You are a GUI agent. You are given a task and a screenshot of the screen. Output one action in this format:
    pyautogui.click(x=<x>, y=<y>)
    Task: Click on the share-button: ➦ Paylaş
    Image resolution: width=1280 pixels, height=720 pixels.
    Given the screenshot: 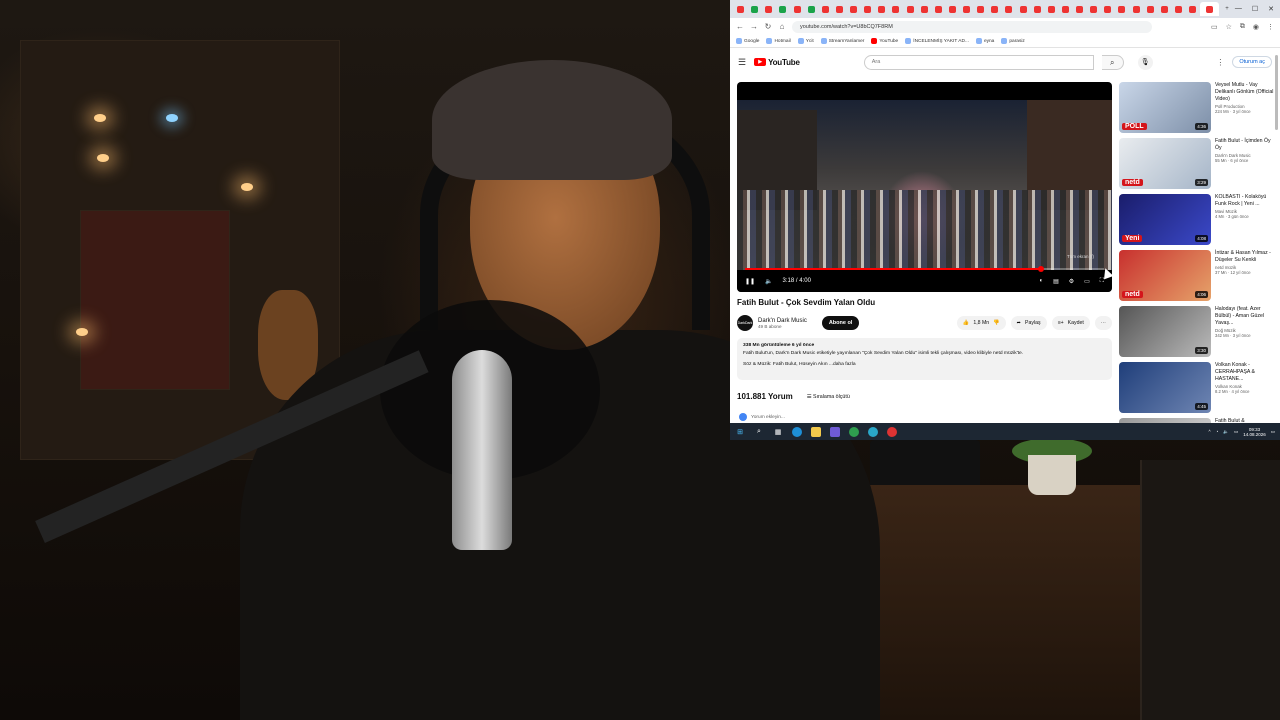 What is the action you would take?
    pyautogui.click(x=1028, y=323)
    